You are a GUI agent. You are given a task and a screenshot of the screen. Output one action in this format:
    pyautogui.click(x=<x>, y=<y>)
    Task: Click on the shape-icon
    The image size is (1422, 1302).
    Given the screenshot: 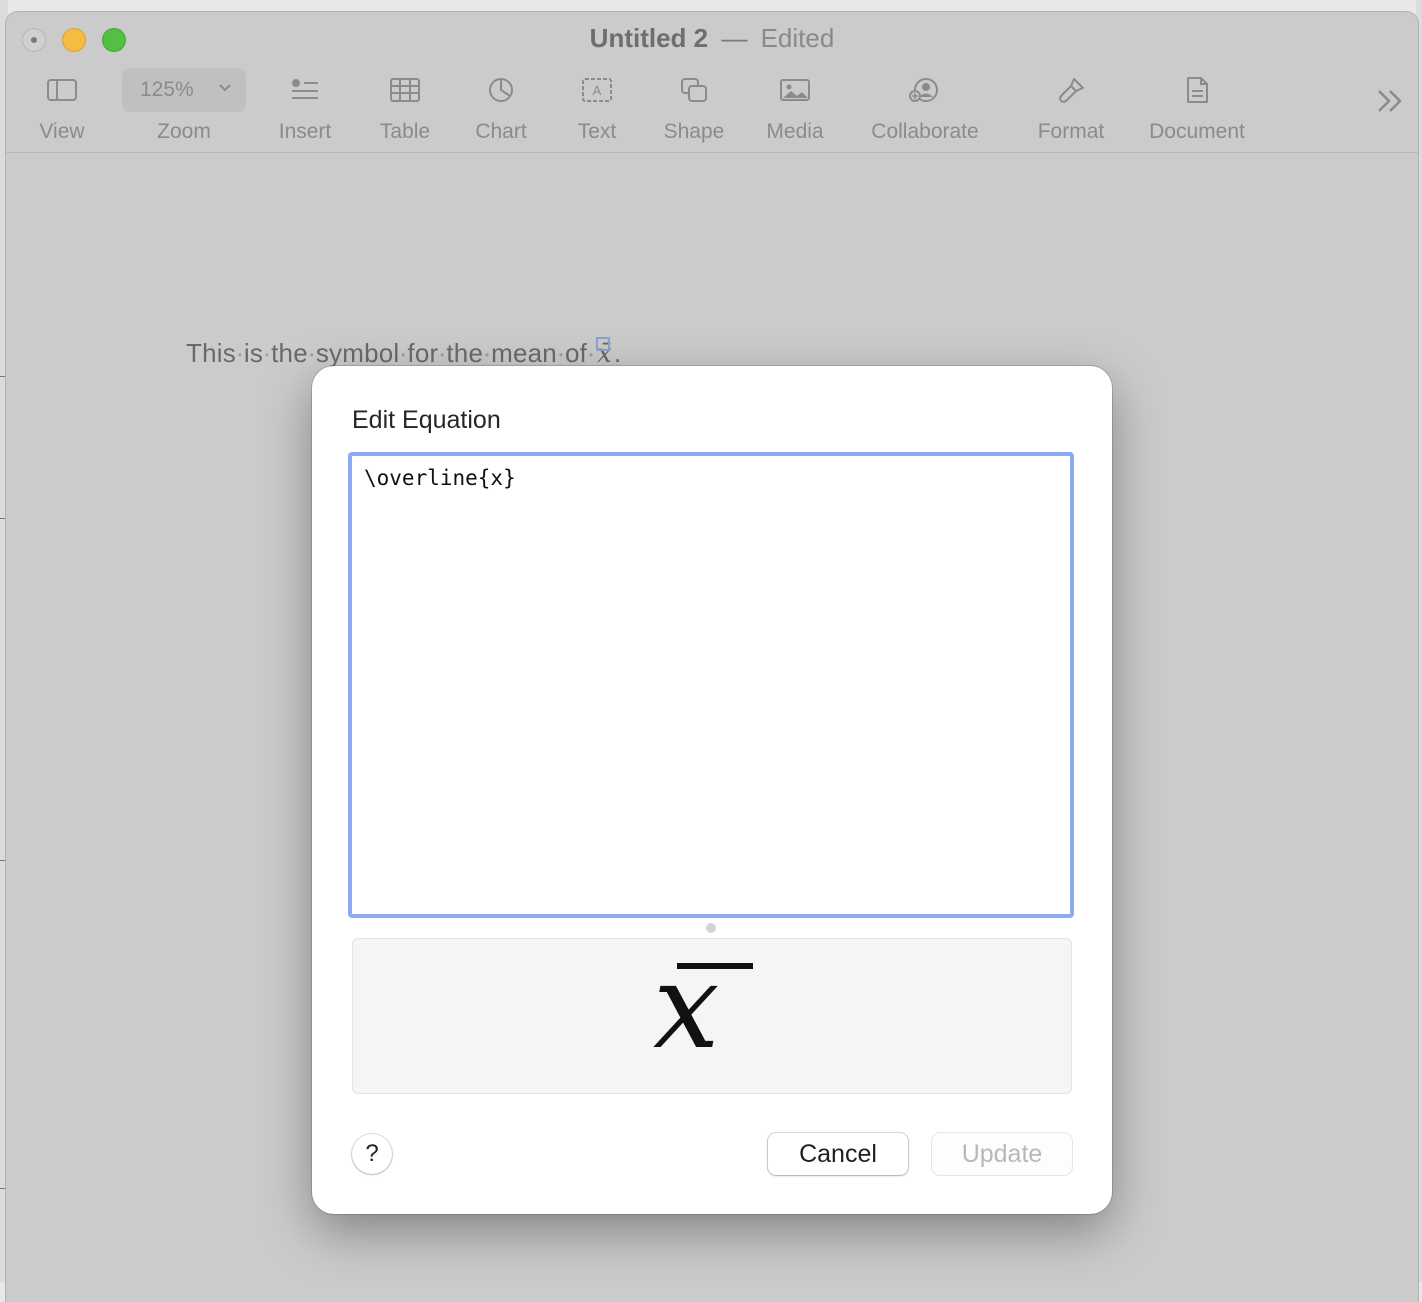 What is the action you would take?
    pyautogui.click(x=694, y=90)
    